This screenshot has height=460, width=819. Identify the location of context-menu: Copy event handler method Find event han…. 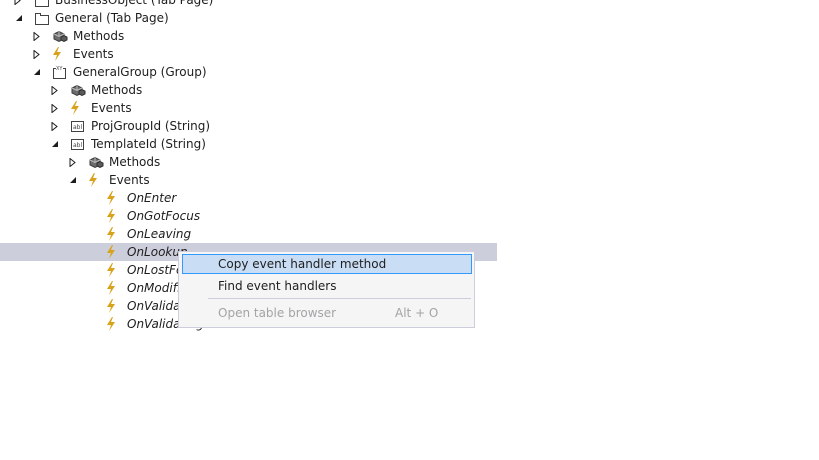
(326, 289).